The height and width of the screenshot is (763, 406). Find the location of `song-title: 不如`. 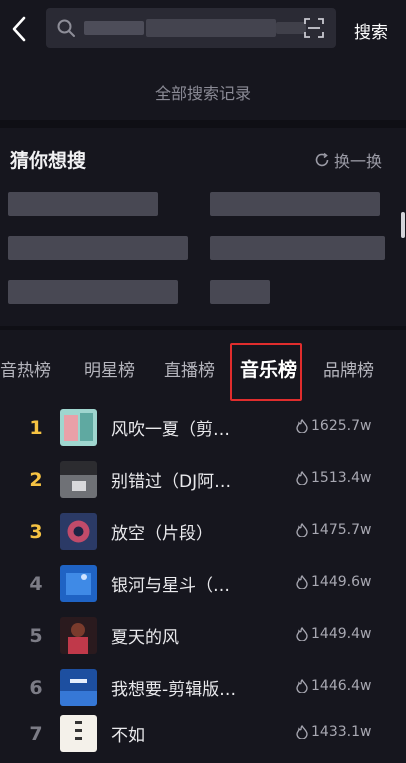

song-title: 不如 is located at coordinates (128, 736).